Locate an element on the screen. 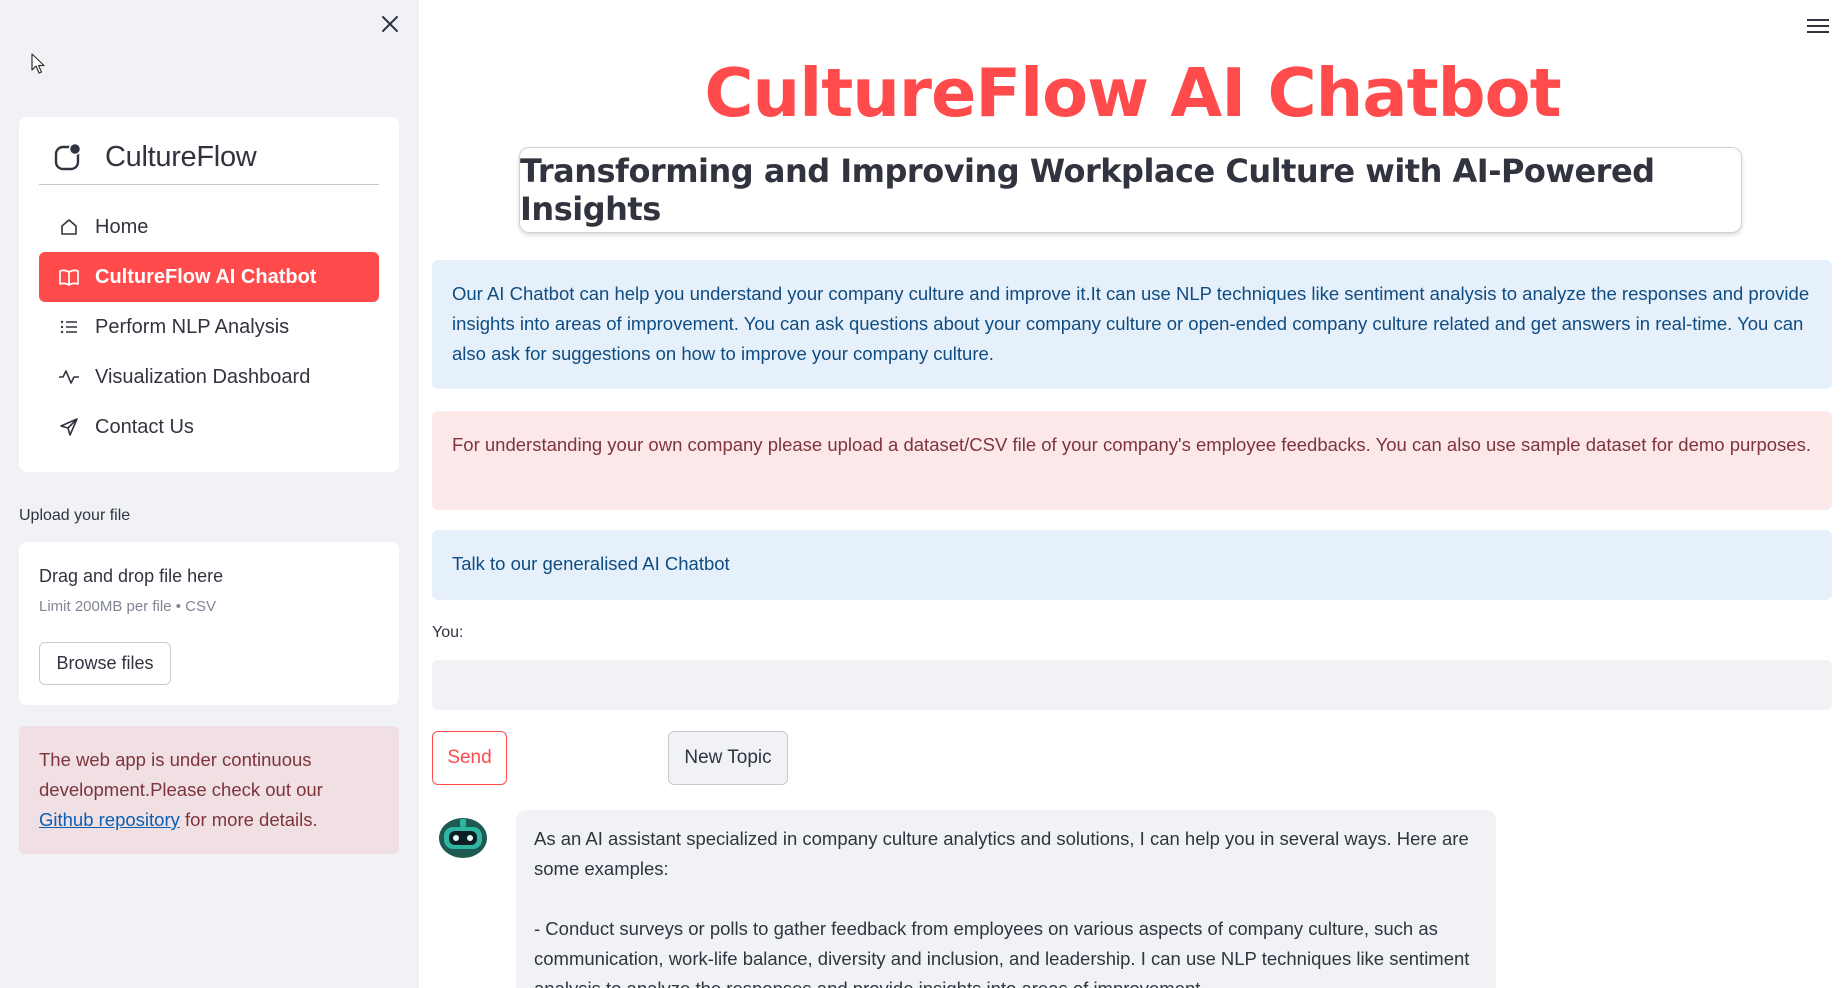 This screenshot has width=1846, height=988. page-title: CultureFlow AI Chatbot is located at coordinates (1132, 93).